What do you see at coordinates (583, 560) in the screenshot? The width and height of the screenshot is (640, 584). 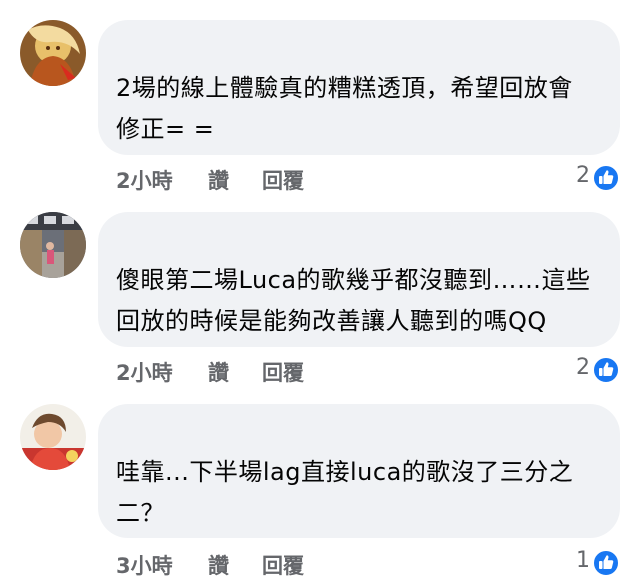 I see `reaction-count: 1` at bounding box center [583, 560].